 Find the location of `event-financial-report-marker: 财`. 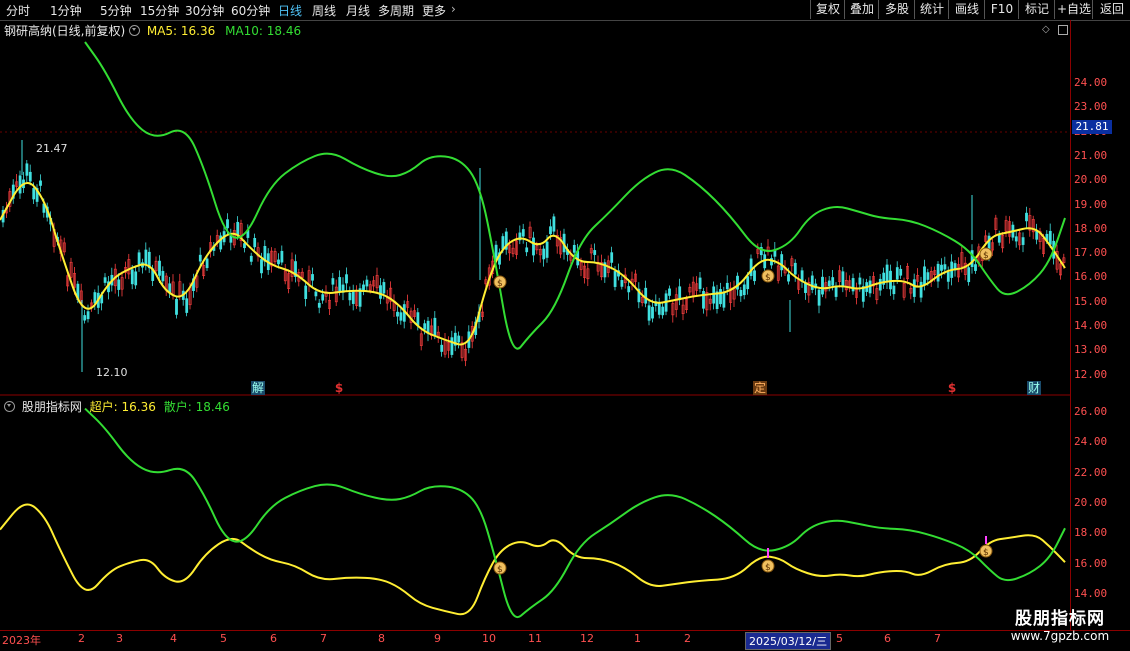

event-financial-report-marker: 财 is located at coordinates (1034, 388).